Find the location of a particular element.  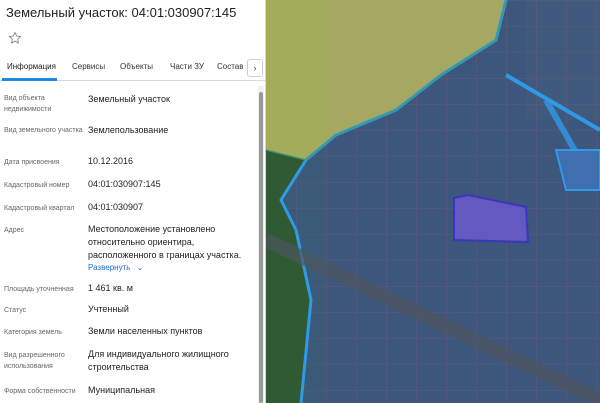

object-type-value: Земельный участок is located at coordinates (129, 99).